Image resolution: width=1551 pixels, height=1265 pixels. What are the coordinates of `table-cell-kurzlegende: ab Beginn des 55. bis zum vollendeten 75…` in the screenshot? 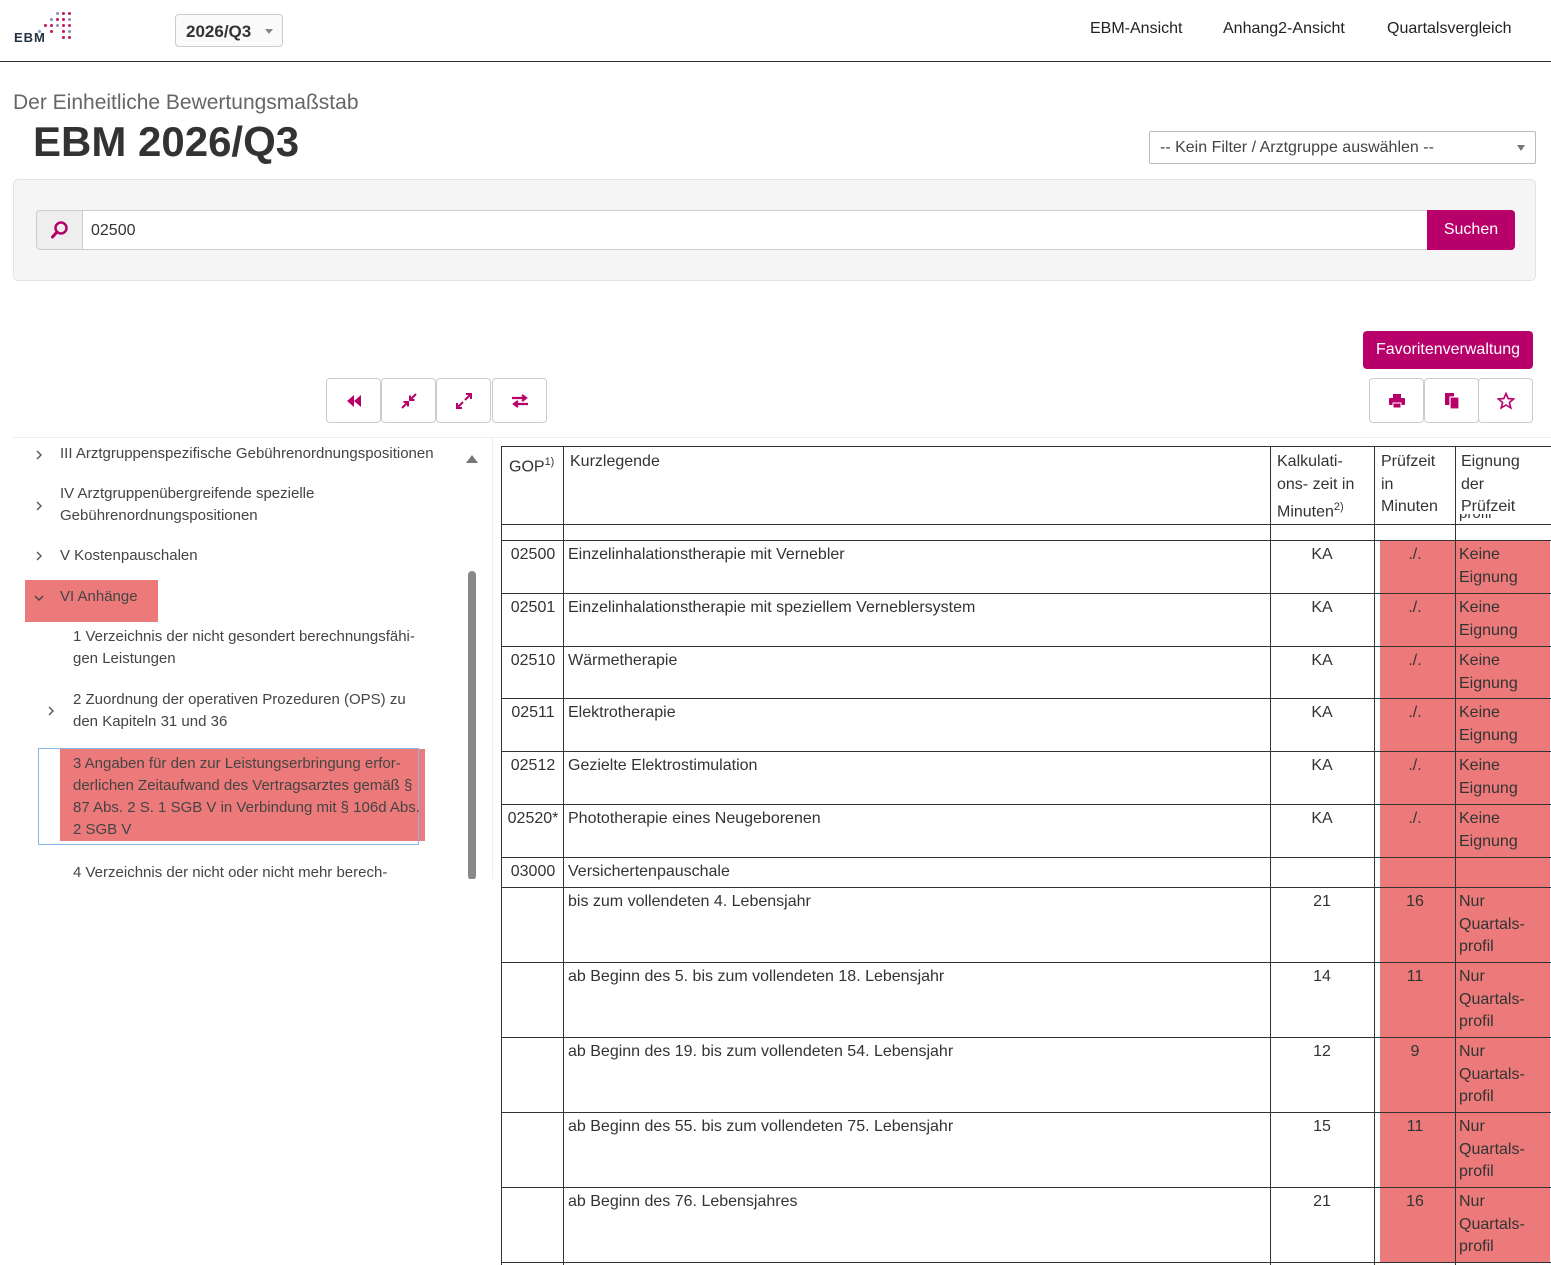 It's located at (761, 1126).